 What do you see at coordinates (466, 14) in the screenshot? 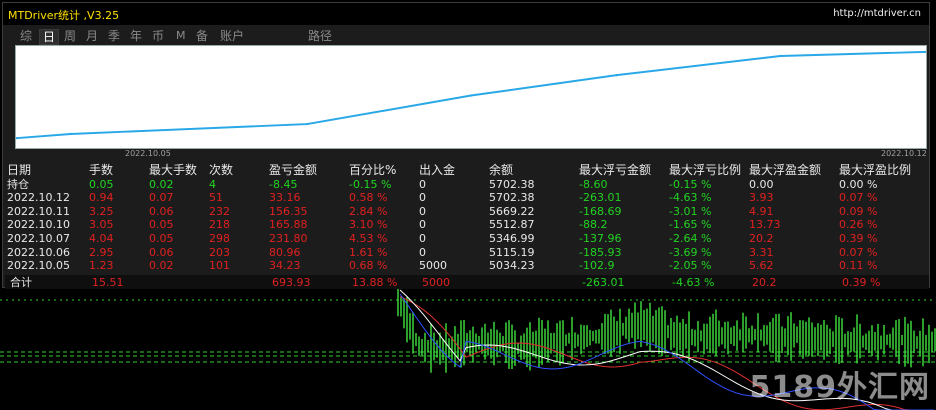
I see `title-bar: MTDriver统计 ,V3.25 http://mtdriver.cn` at bounding box center [466, 14].